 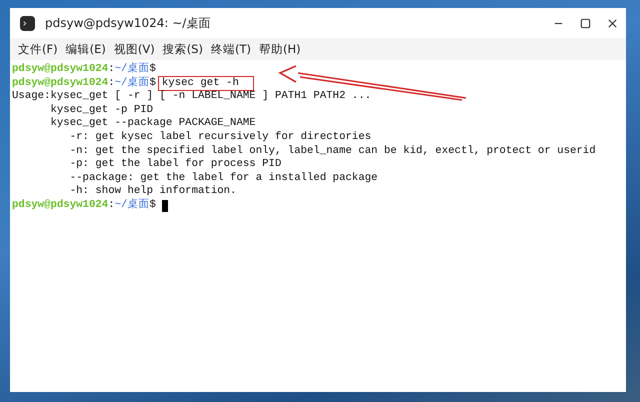 What do you see at coordinates (612, 23) in the screenshot?
I see `close-icon` at bounding box center [612, 23].